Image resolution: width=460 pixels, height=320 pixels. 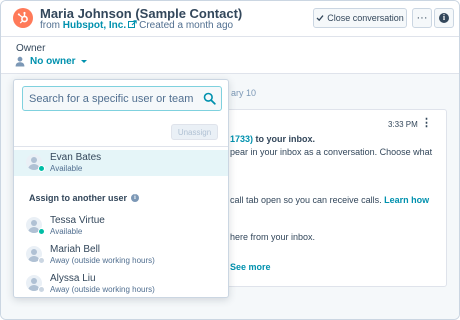 What do you see at coordinates (209, 98) in the screenshot?
I see `search-icon` at bounding box center [209, 98].